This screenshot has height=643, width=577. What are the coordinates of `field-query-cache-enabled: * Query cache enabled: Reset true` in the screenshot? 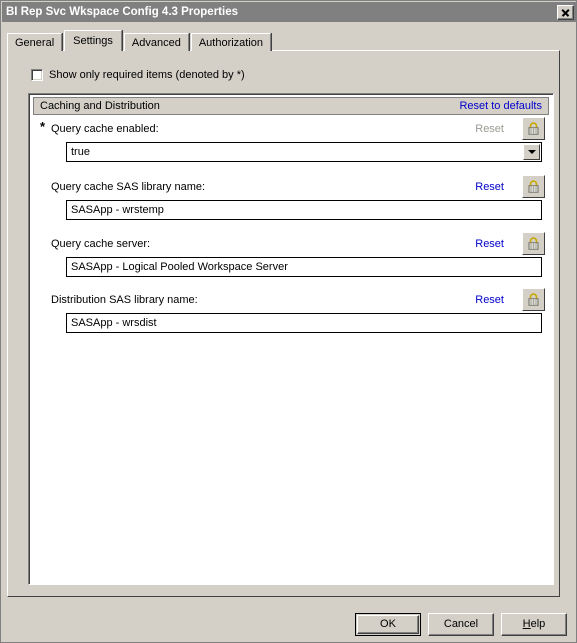 It's located at (291, 139).